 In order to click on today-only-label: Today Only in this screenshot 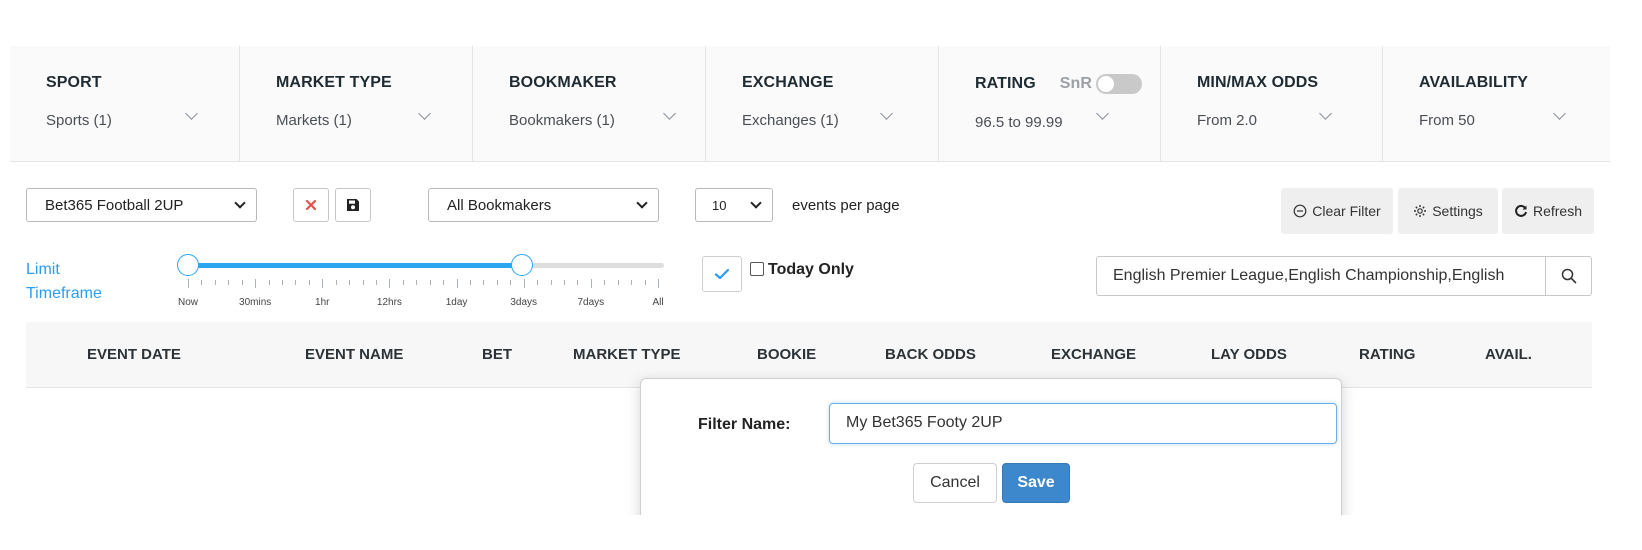, I will do `click(811, 269)`.